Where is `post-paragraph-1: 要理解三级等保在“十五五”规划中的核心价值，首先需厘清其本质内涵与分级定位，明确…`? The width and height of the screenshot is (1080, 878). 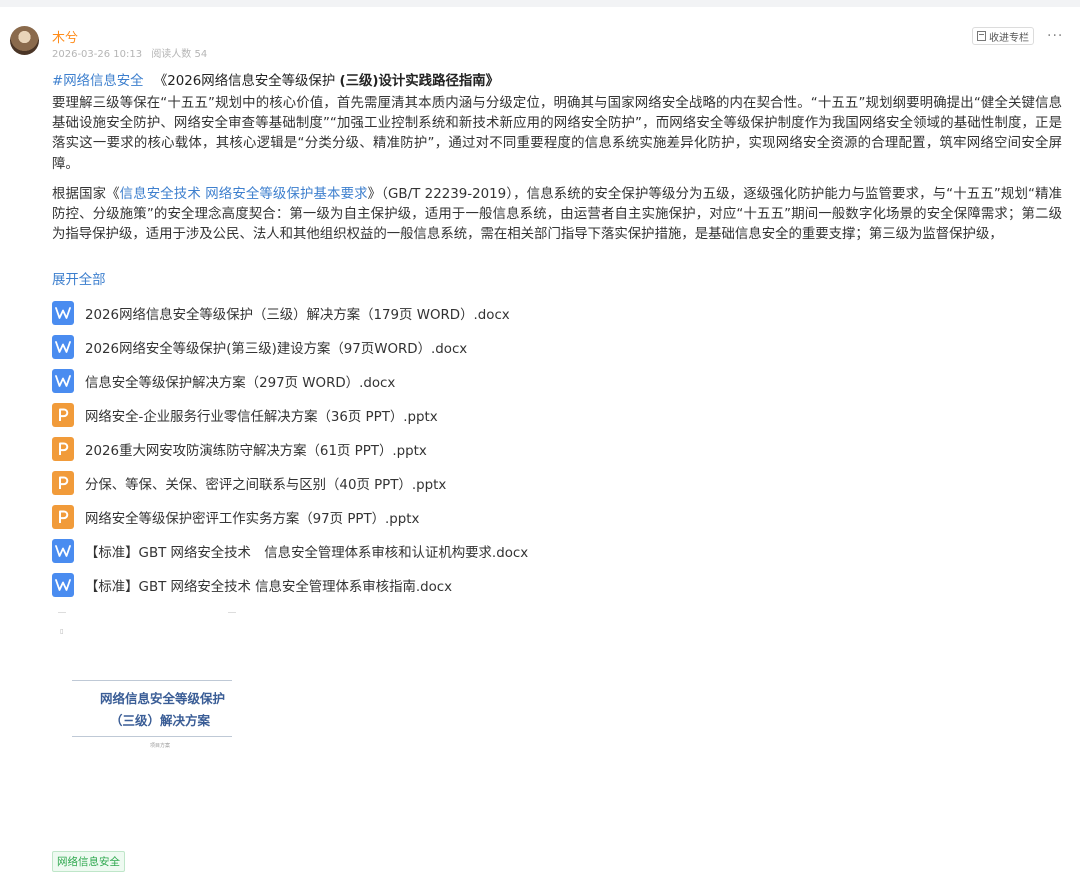
post-paragraph-1: 要理解三级等保在“十五五”规划中的核心价值，首先需厘清其本质内涵与分级定位，明确… is located at coordinates (557, 134).